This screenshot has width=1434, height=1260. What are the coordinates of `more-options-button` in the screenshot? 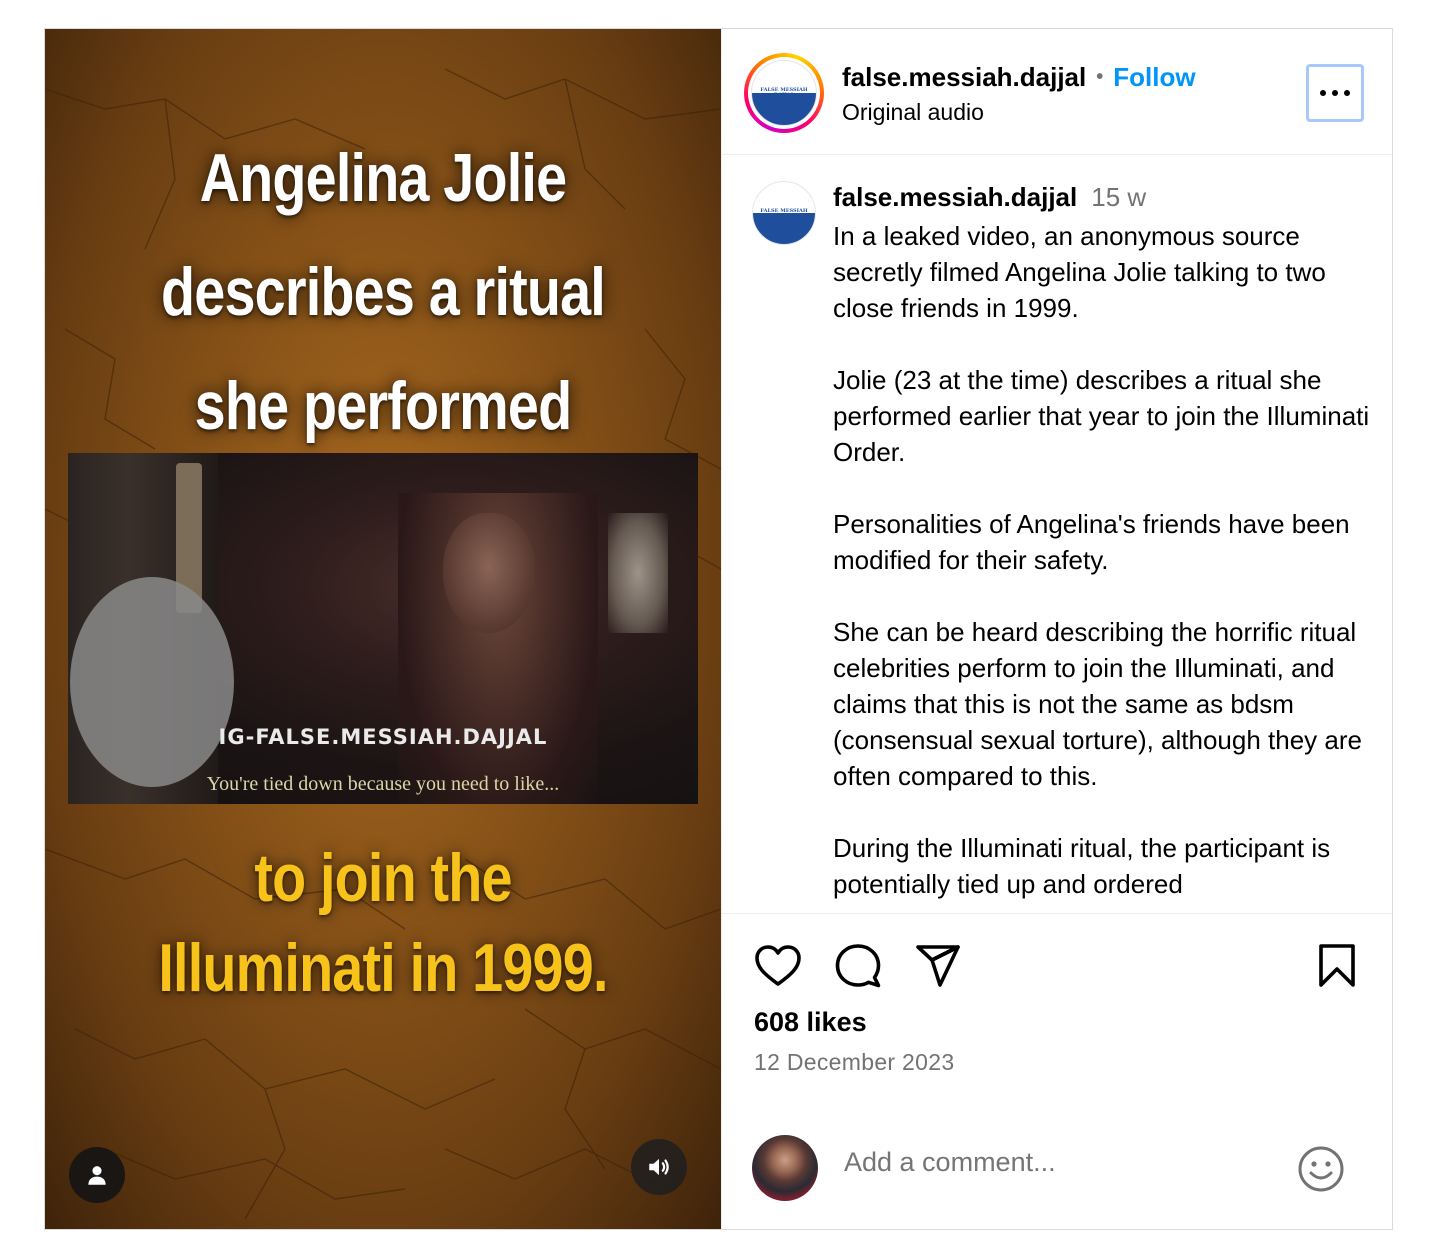 It's located at (1335, 93).